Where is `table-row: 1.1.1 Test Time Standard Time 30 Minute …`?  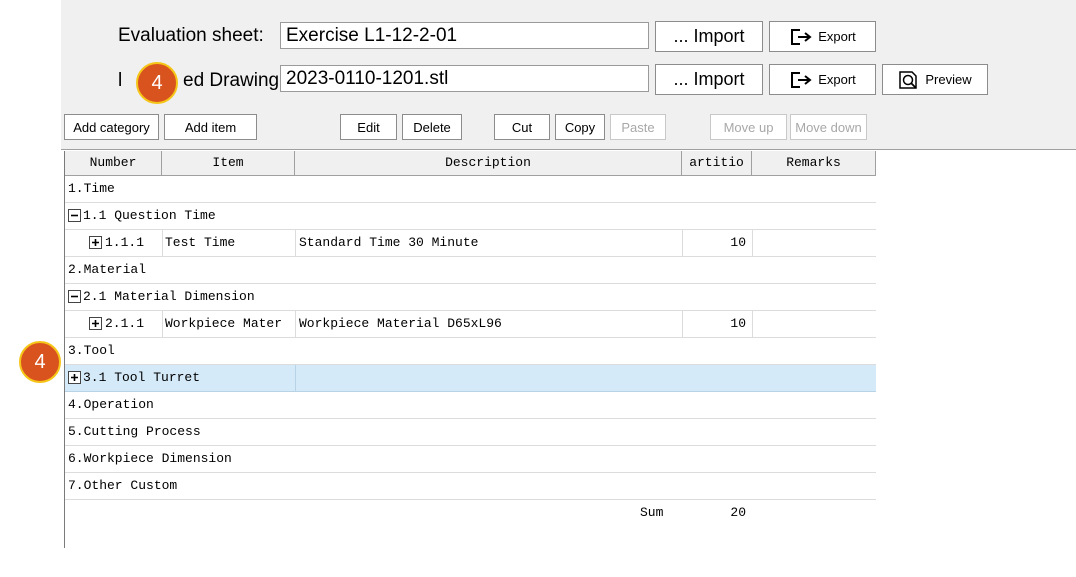
table-row: 1.1.1 Test Time Standard Time 30 Minute … is located at coordinates (470, 243).